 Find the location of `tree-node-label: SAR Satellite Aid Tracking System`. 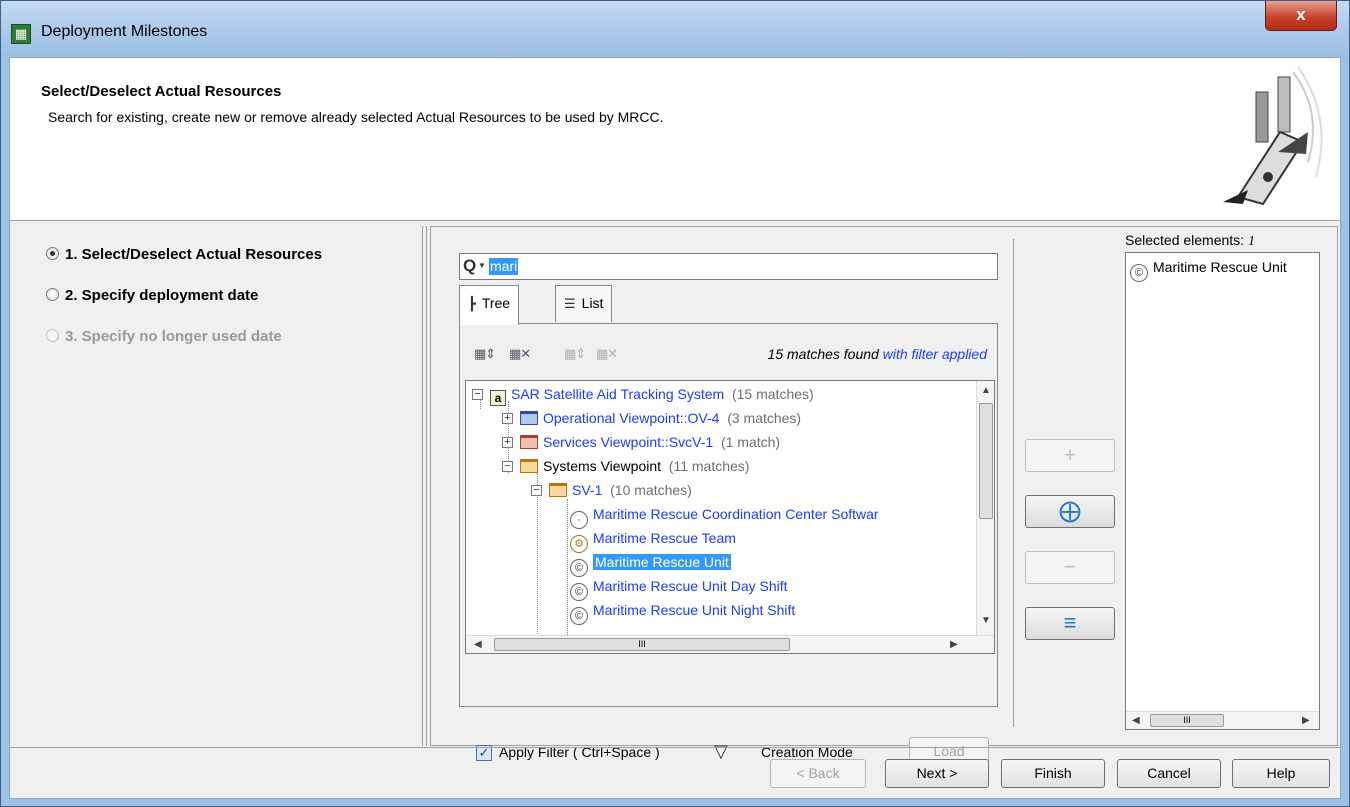

tree-node-label: SAR Satellite Aid Tracking System is located at coordinates (618, 394).